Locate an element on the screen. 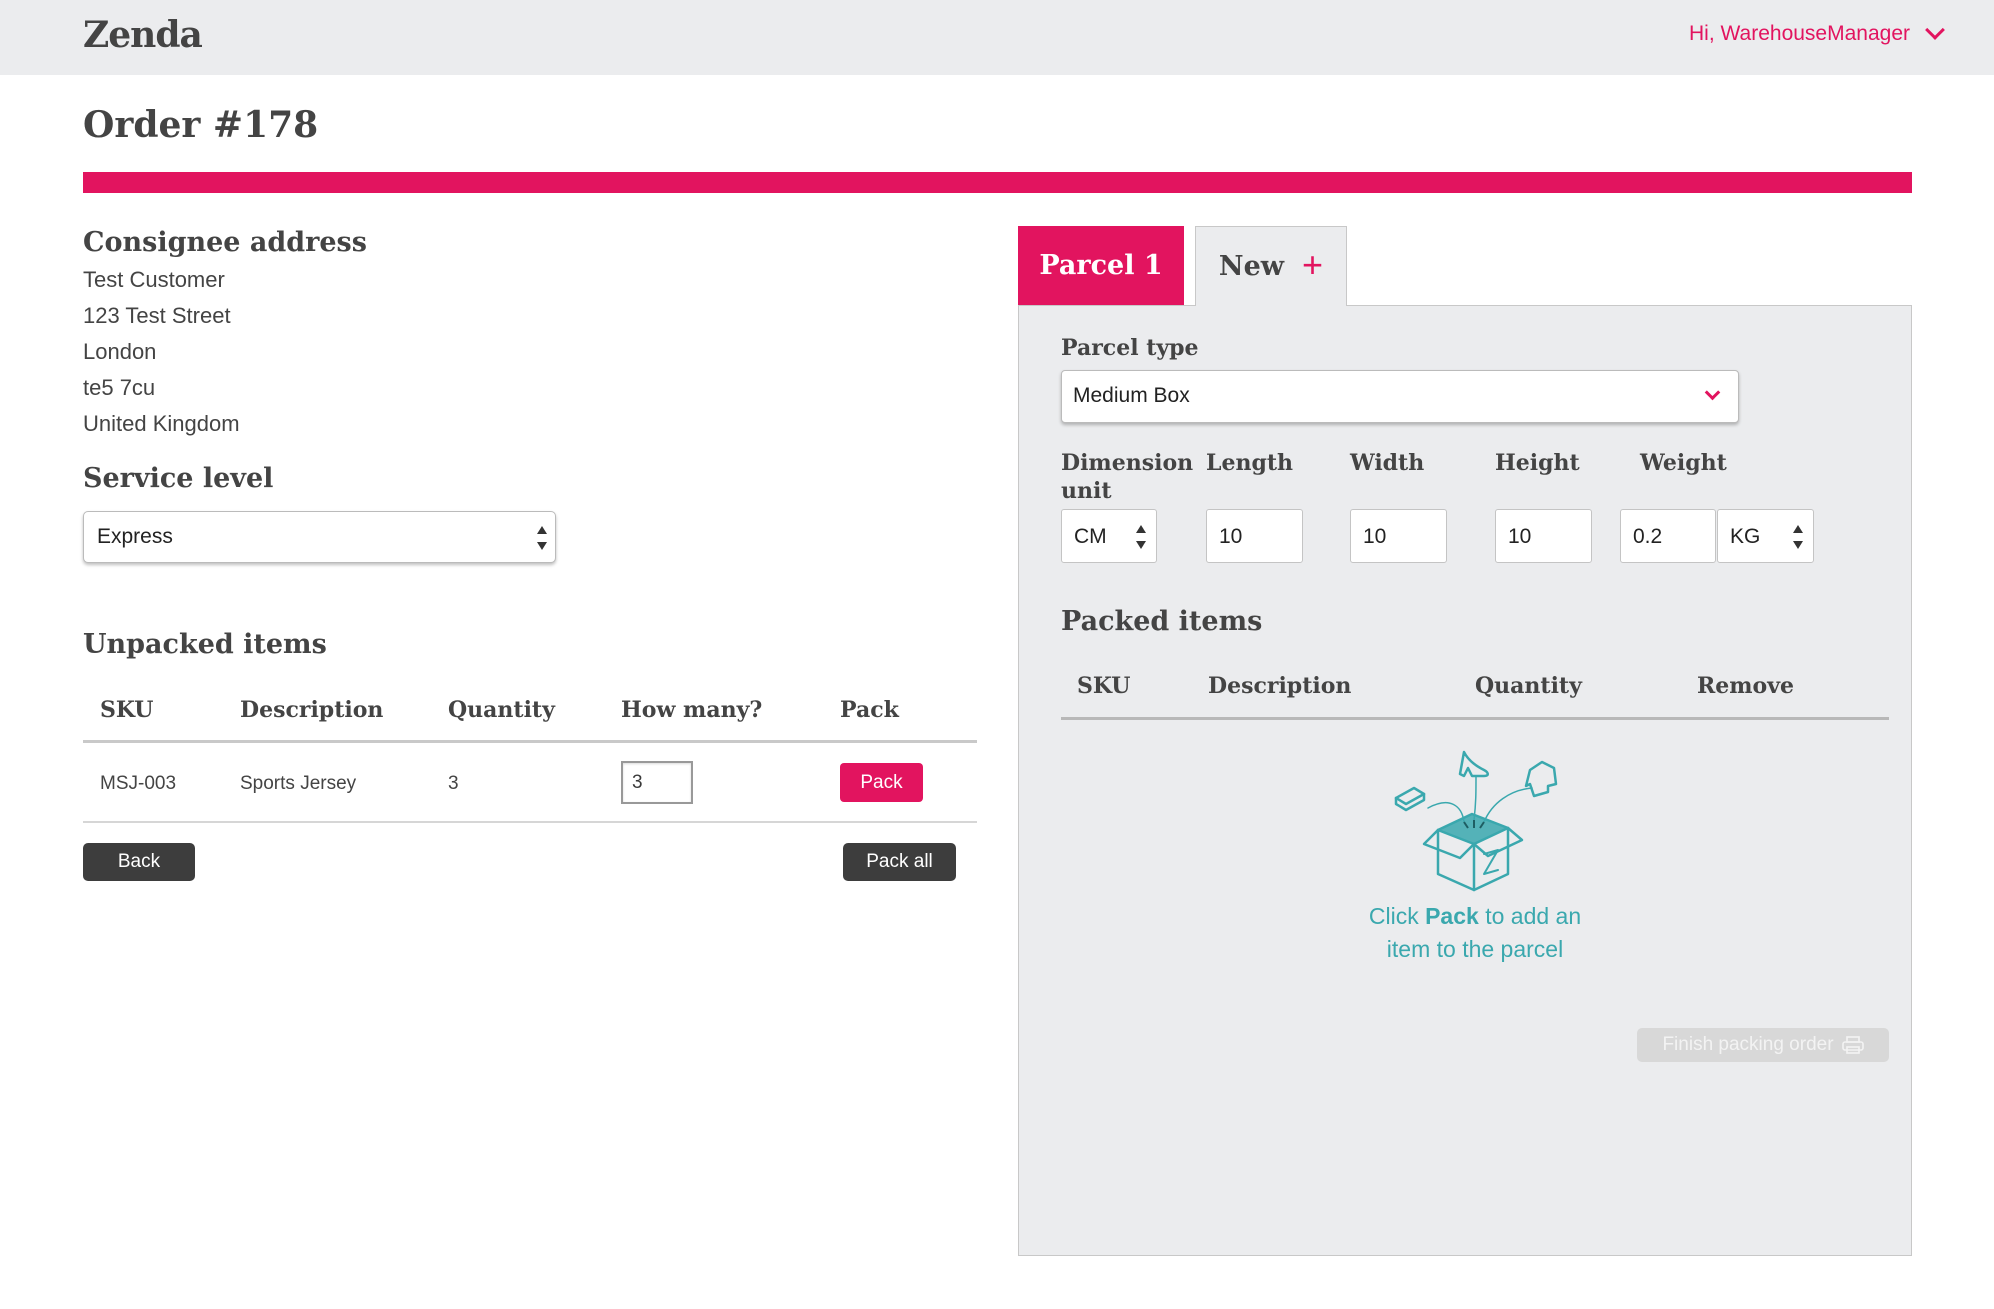 Image resolution: width=1994 pixels, height=1309 pixels. packed-col-remove: Remove is located at coordinates (1746, 686).